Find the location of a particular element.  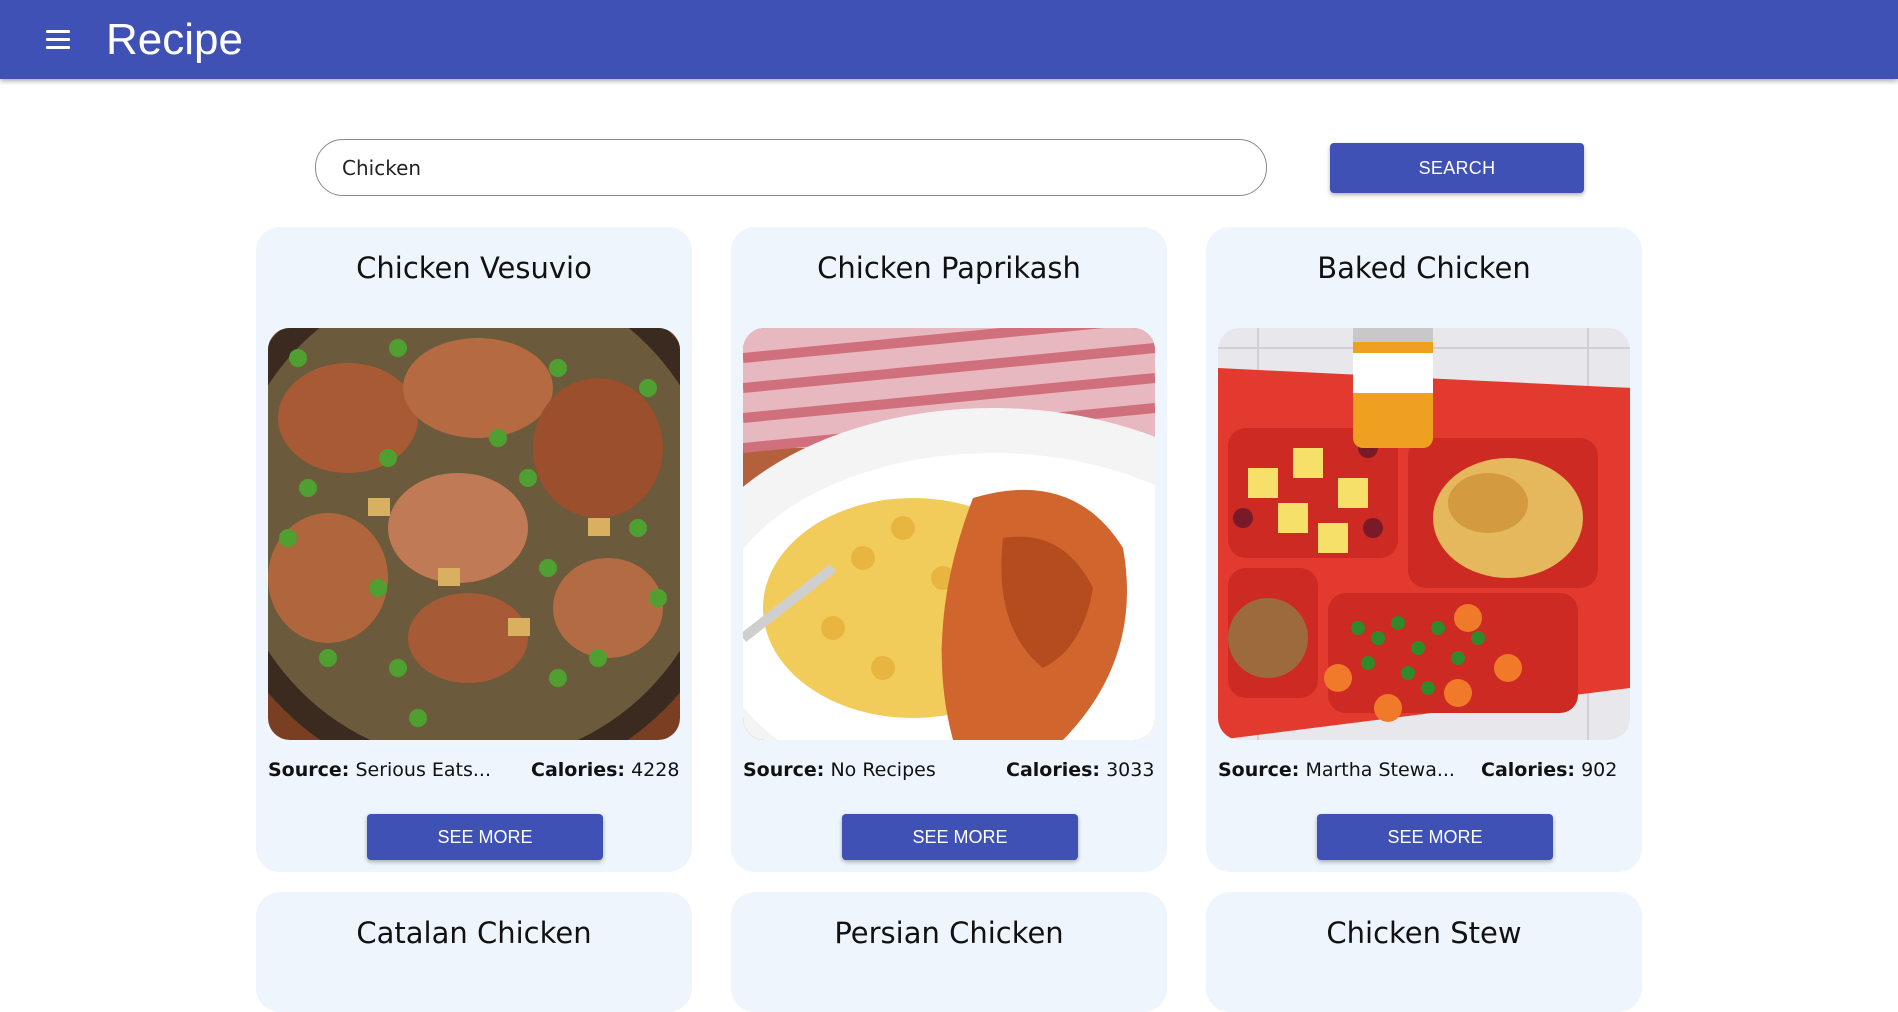

search-button: SEARCH is located at coordinates (1457, 168).